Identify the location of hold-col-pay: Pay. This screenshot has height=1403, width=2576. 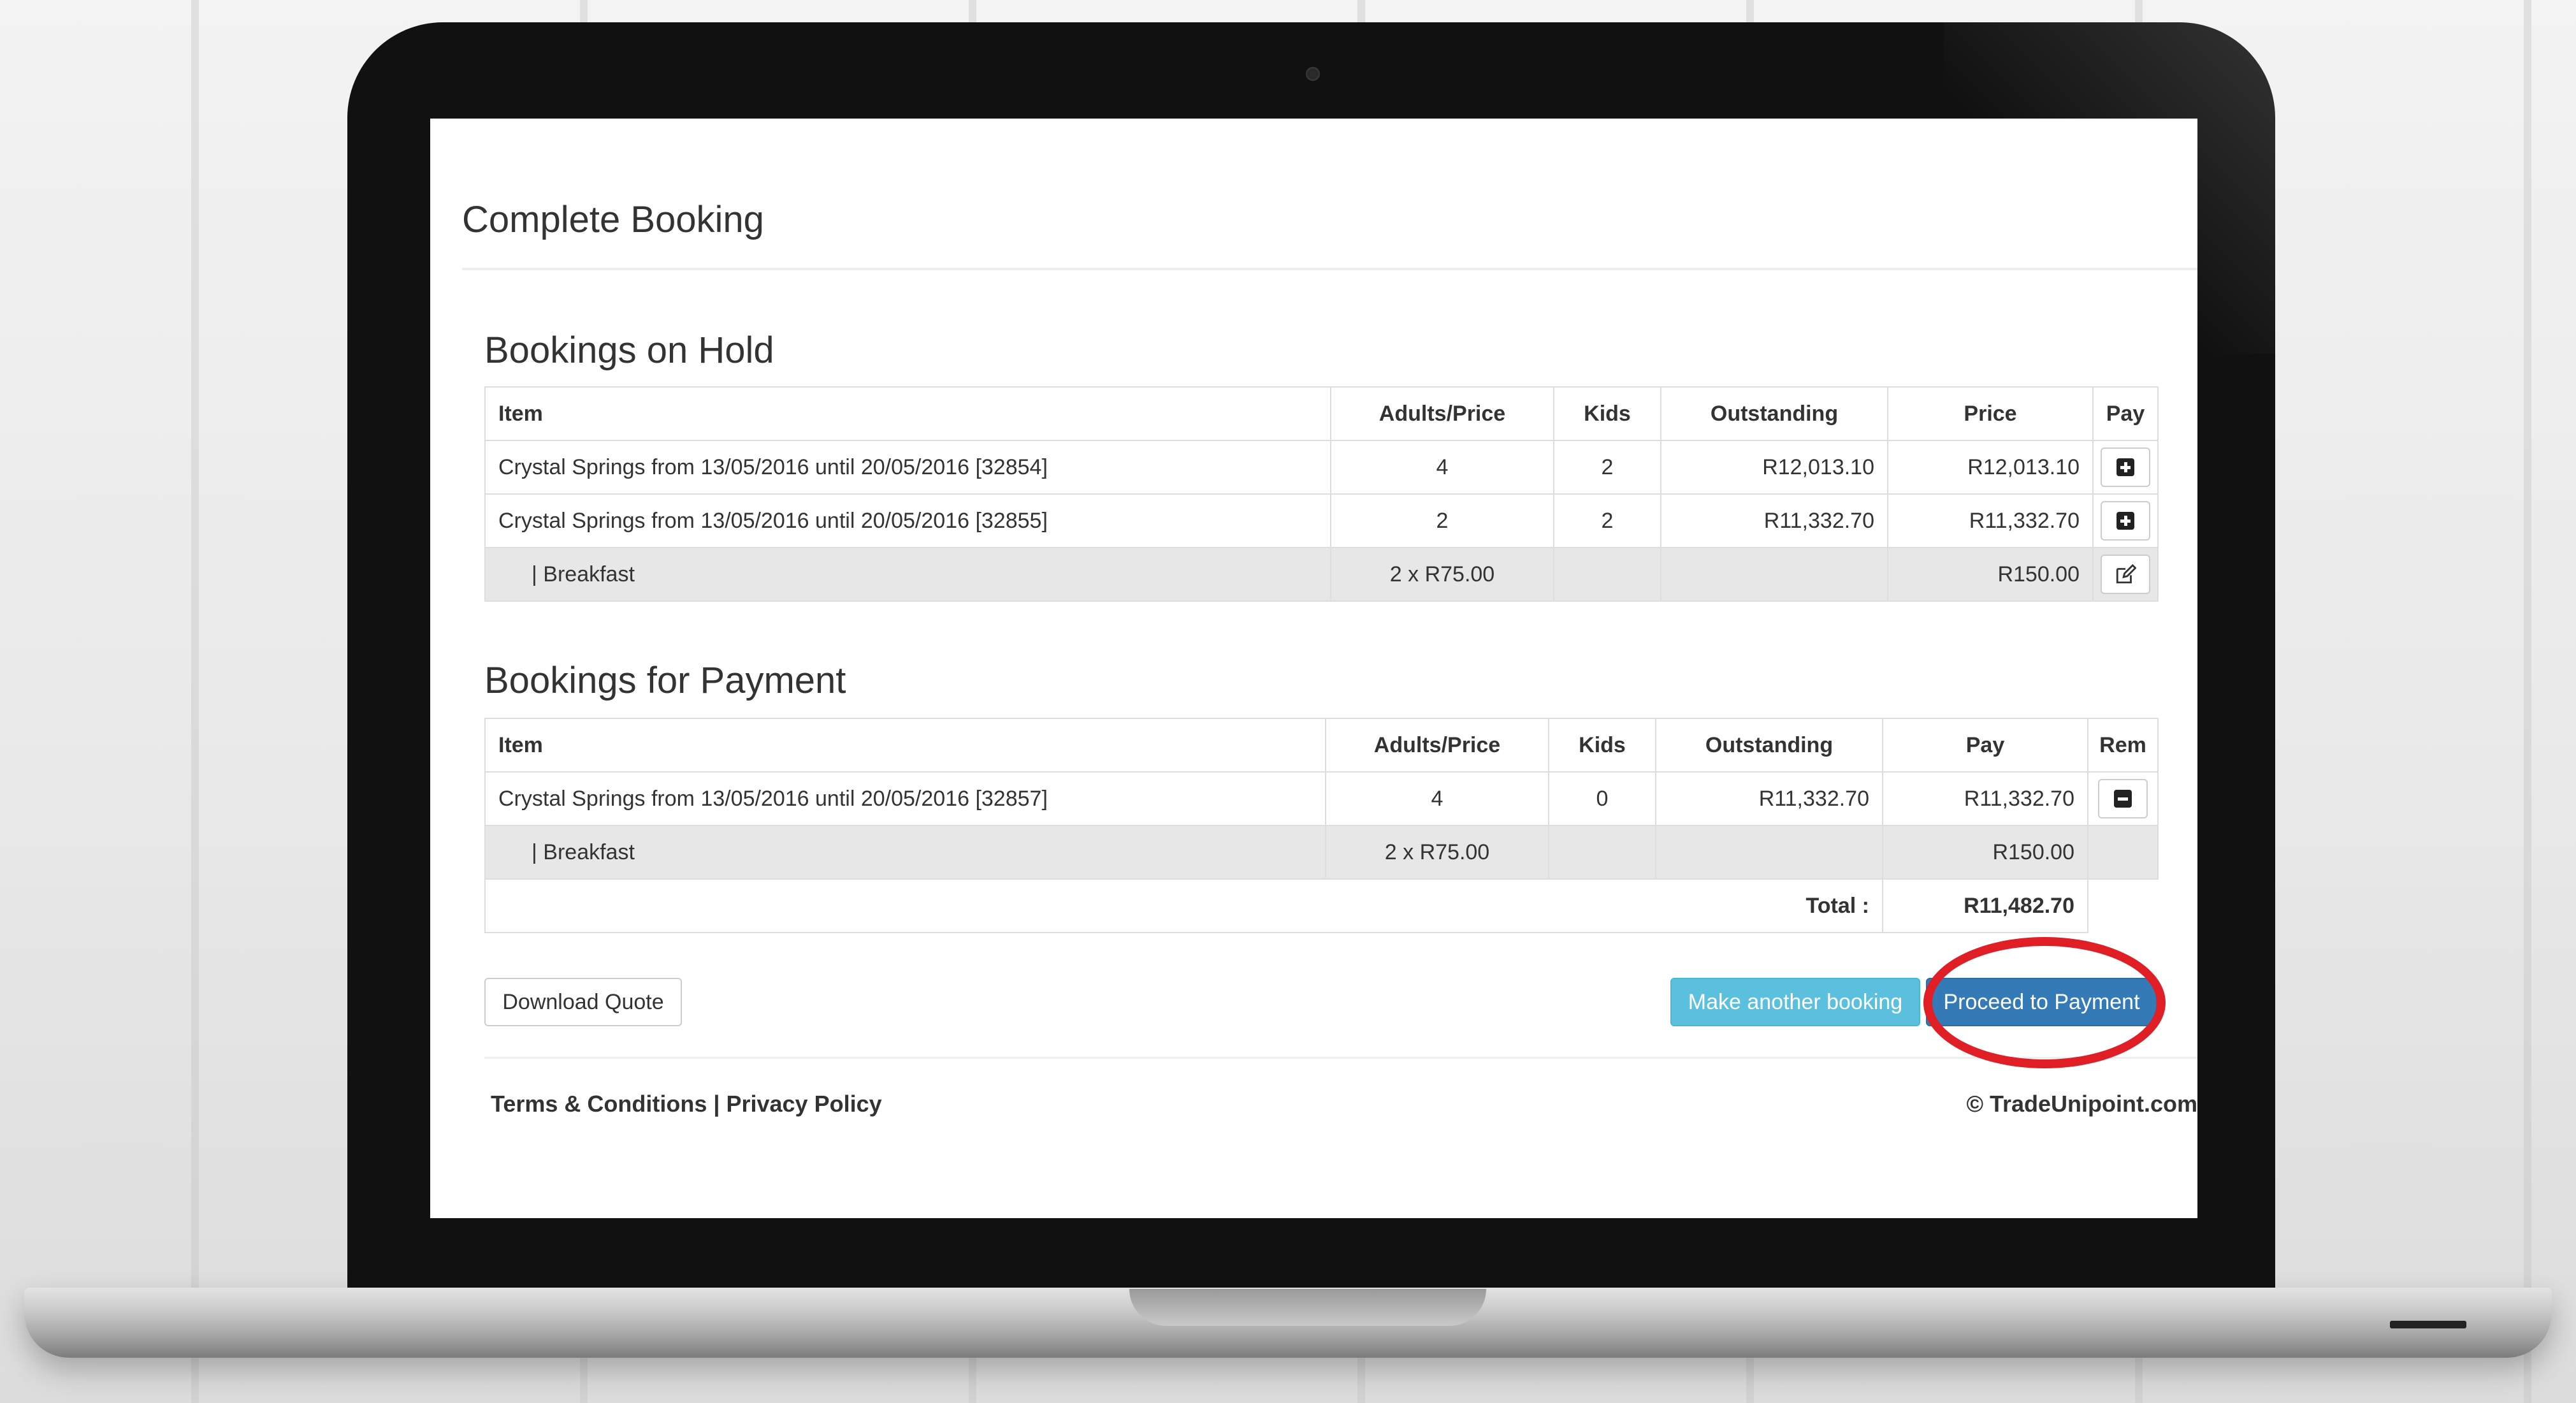
(2125, 413).